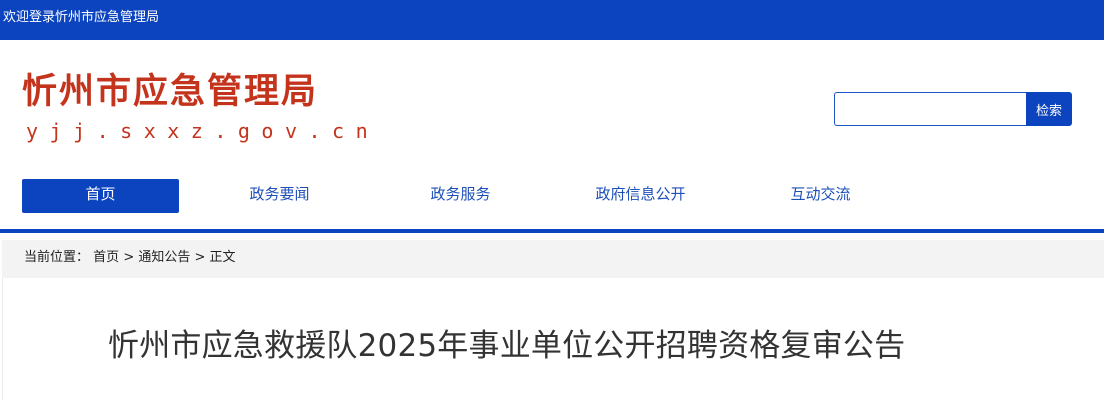 Image resolution: width=1104 pixels, height=400 pixels. I want to click on site-name: 忻州市应急管理局, so click(170, 92).